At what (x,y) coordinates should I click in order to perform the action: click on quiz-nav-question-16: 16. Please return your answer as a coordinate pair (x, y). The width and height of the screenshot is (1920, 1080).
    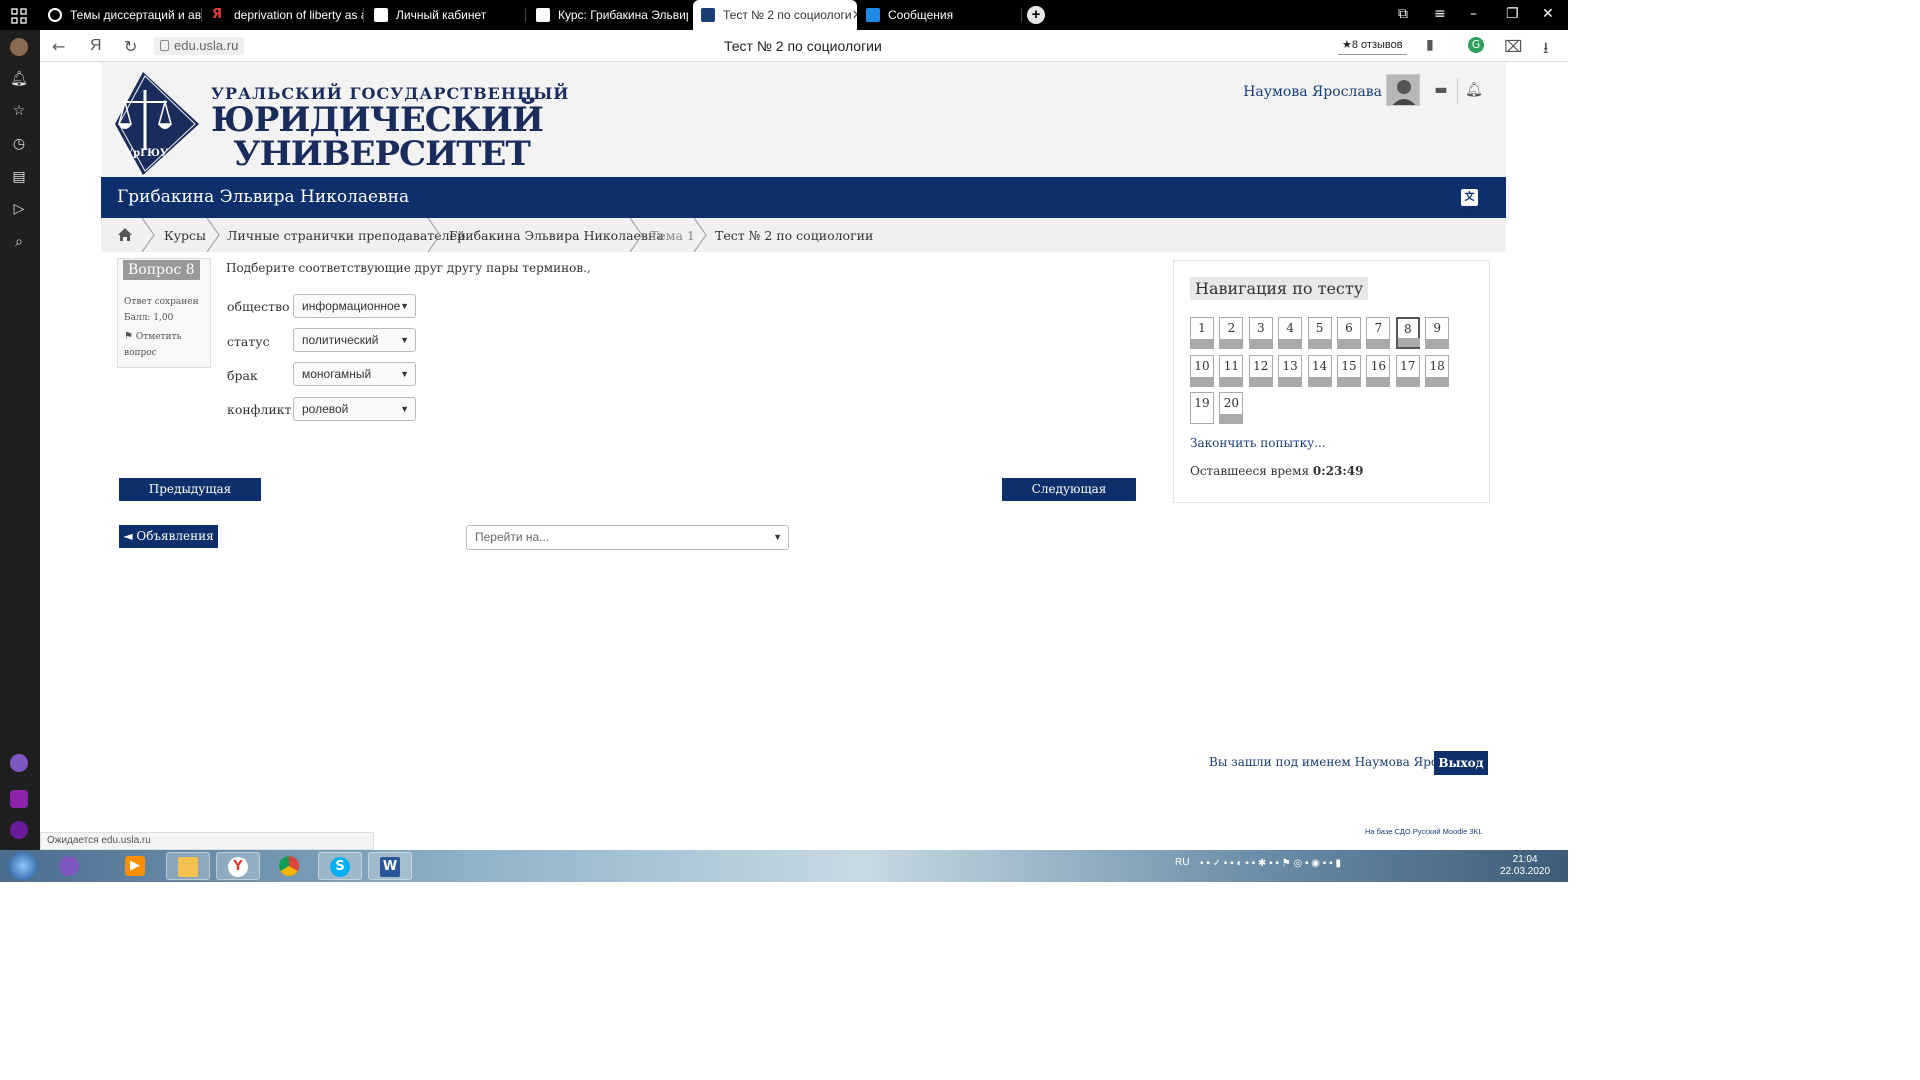
    Looking at the image, I should click on (1378, 370).